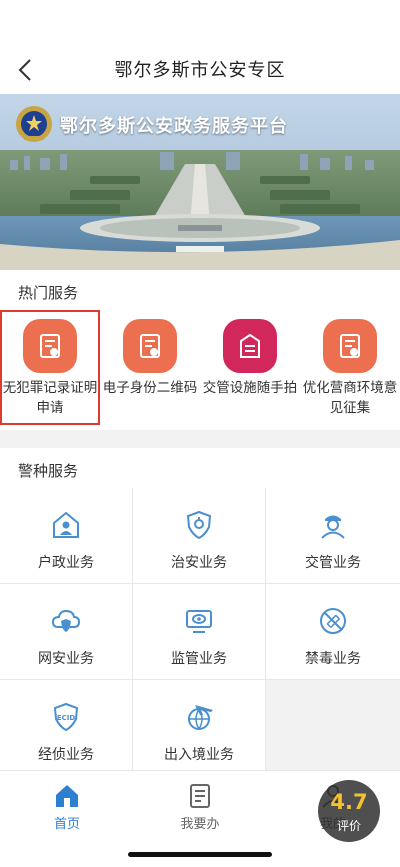  What do you see at coordinates (174, 126) in the screenshot?
I see `banner-title: 鄂尔多斯公安政务服务平台` at bounding box center [174, 126].